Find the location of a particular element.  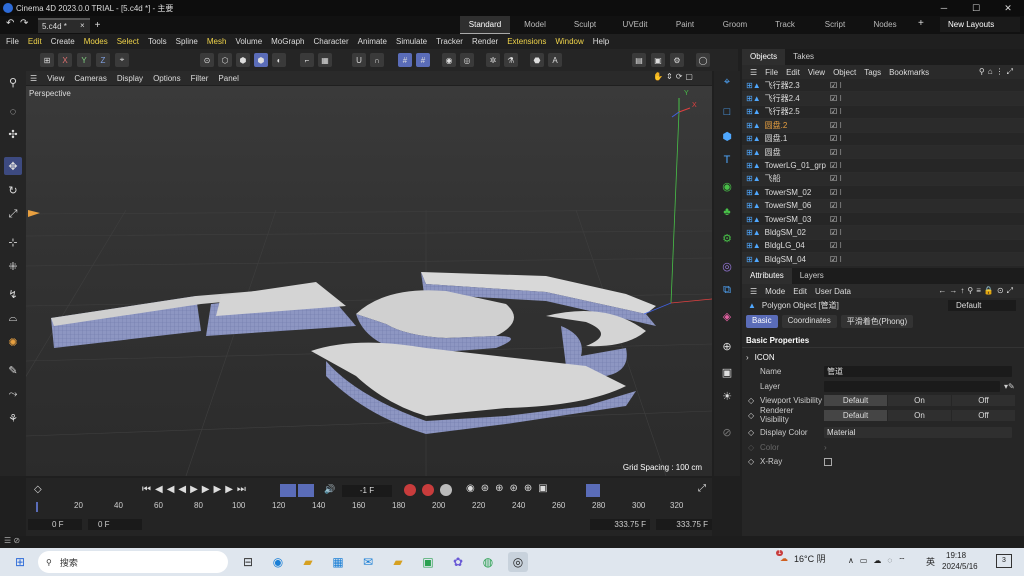

preset-dropdown: Default is located at coordinates (982, 306).